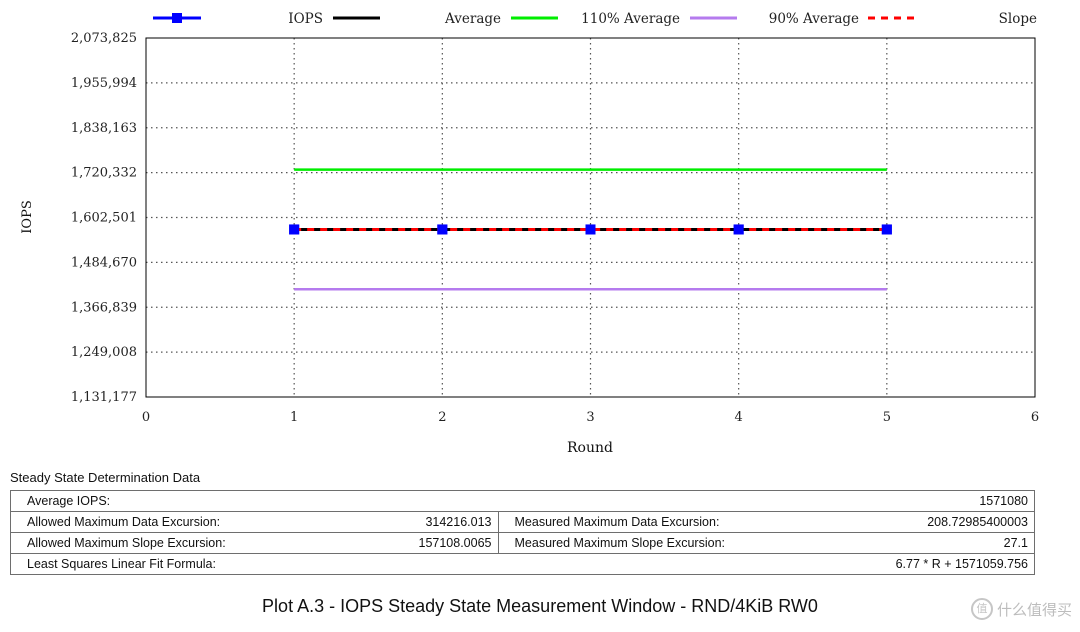 The image size is (1080, 632). What do you see at coordinates (1034, 610) in the screenshot?
I see `watermark-text: 什么值得买` at bounding box center [1034, 610].